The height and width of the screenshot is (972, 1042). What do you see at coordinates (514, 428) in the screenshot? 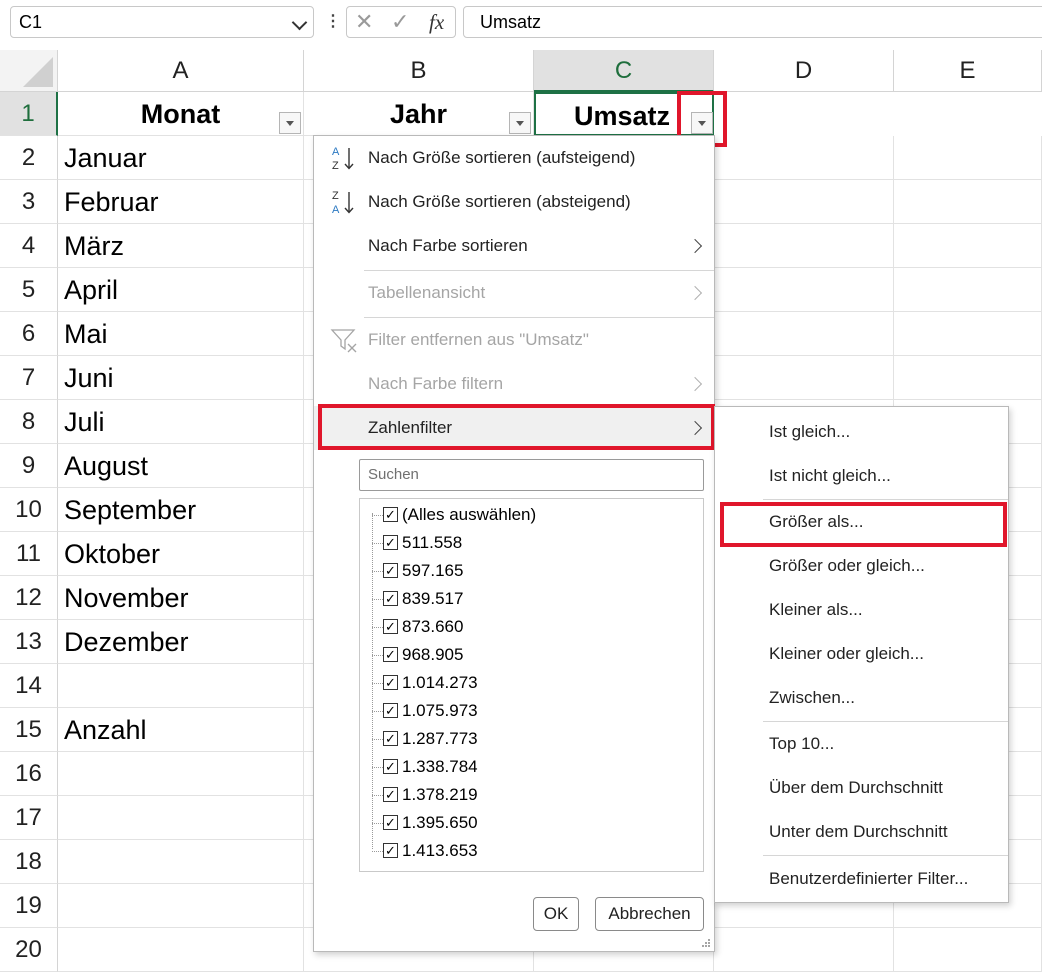
I see `menu-number-filters: Zahlenfilter` at bounding box center [514, 428].